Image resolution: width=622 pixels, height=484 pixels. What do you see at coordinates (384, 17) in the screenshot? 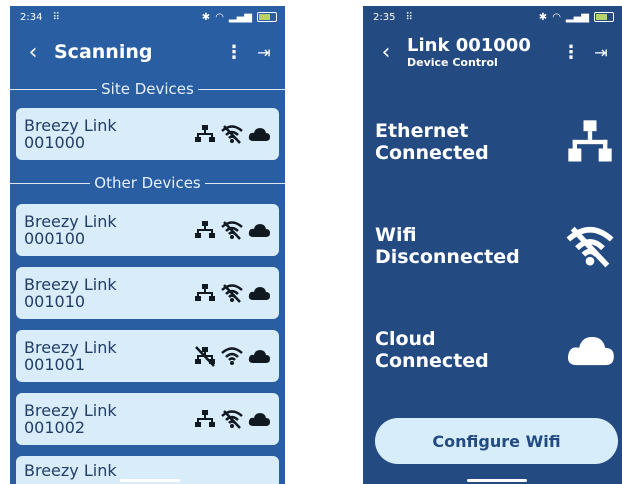
I see `status-time: 2:35` at bounding box center [384, 17].